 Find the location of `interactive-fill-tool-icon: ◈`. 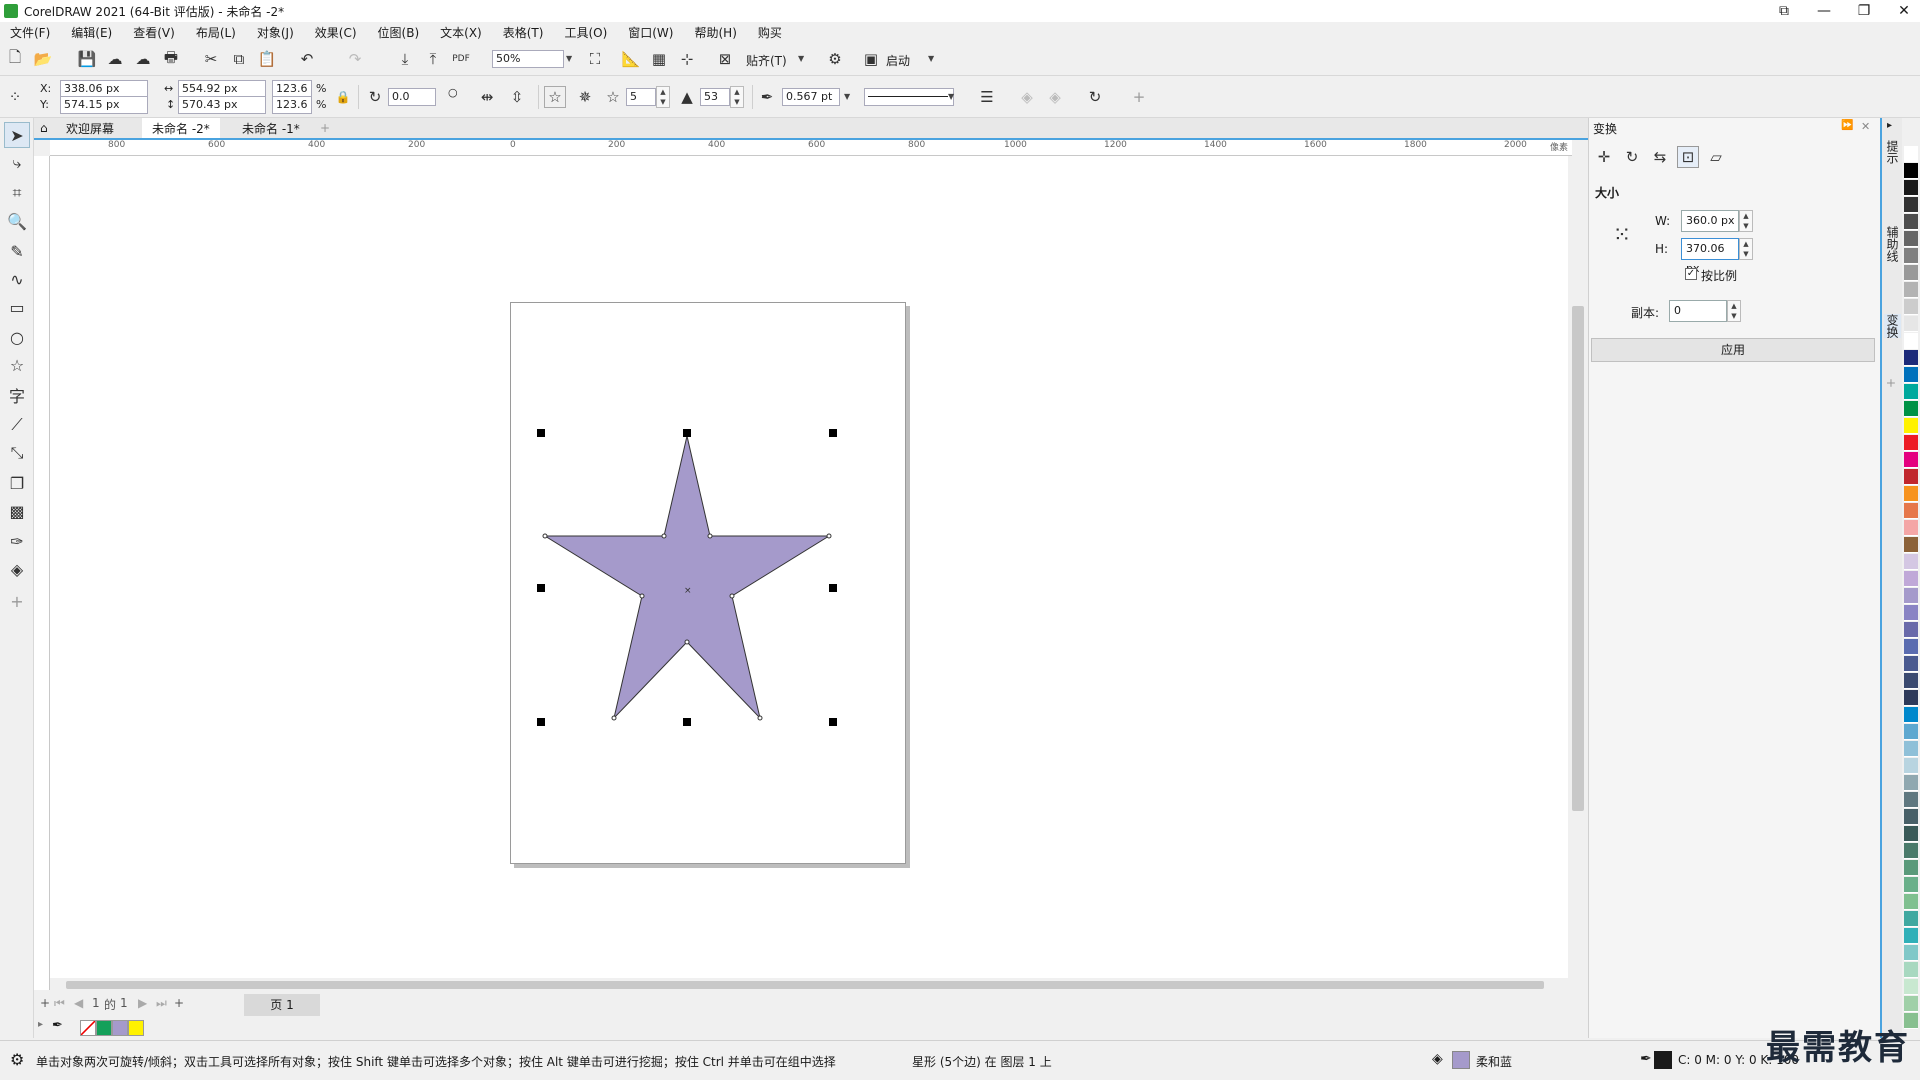

interactive-fill-tool-icon: ◈ is located at coordinates (17, 569).